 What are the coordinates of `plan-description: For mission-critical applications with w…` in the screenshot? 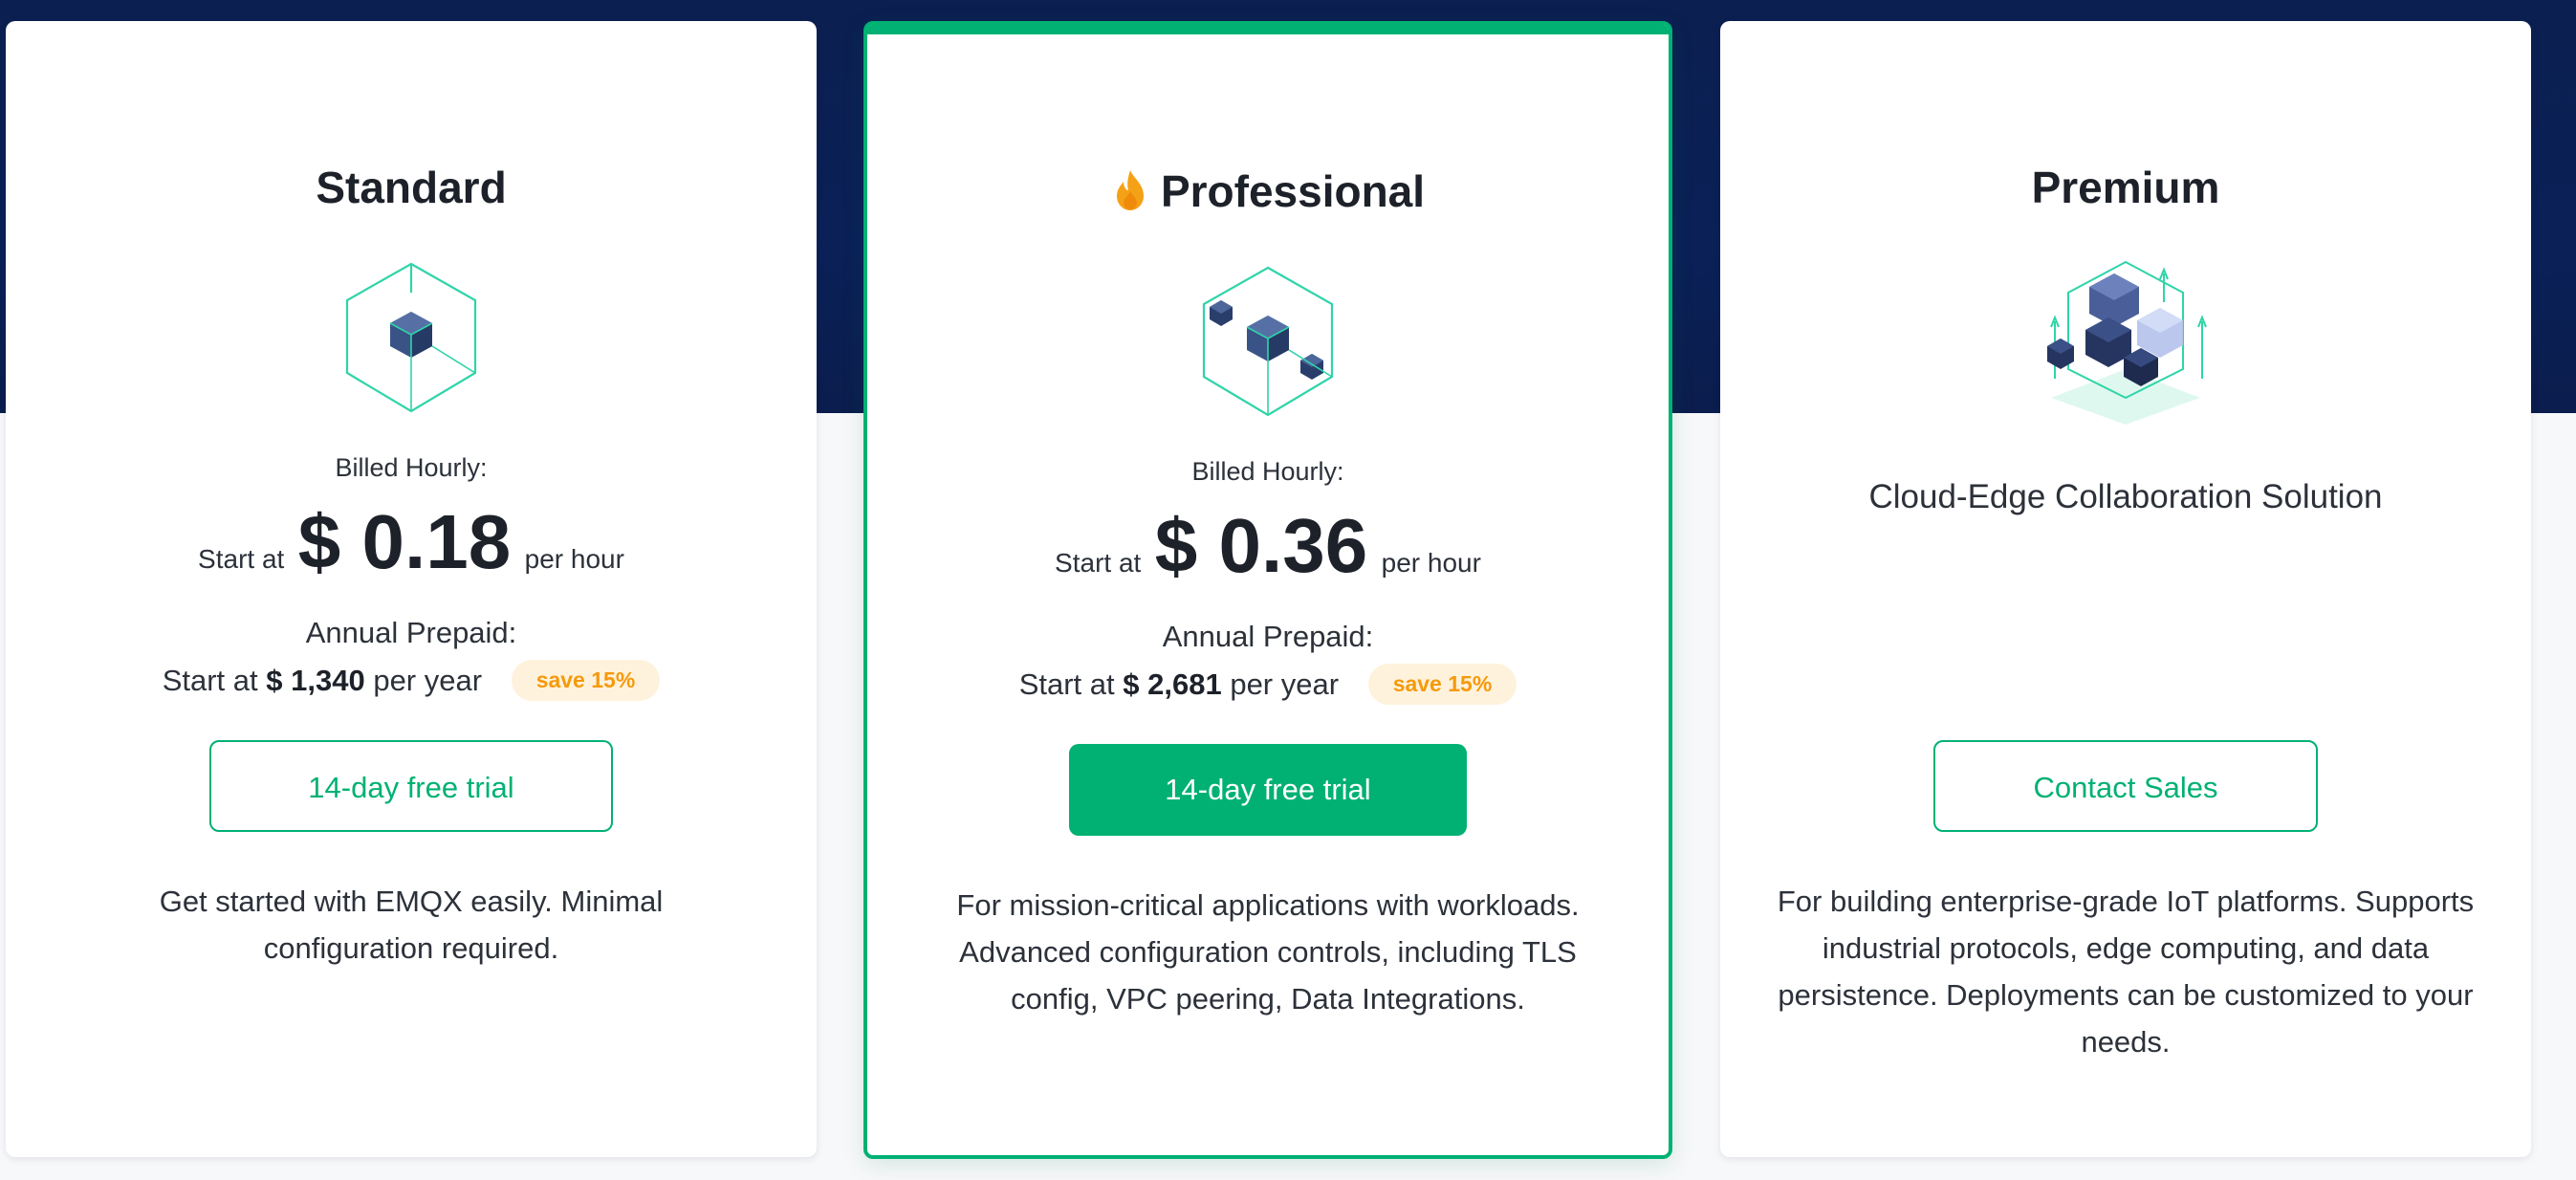 It's located at (1268, 952).